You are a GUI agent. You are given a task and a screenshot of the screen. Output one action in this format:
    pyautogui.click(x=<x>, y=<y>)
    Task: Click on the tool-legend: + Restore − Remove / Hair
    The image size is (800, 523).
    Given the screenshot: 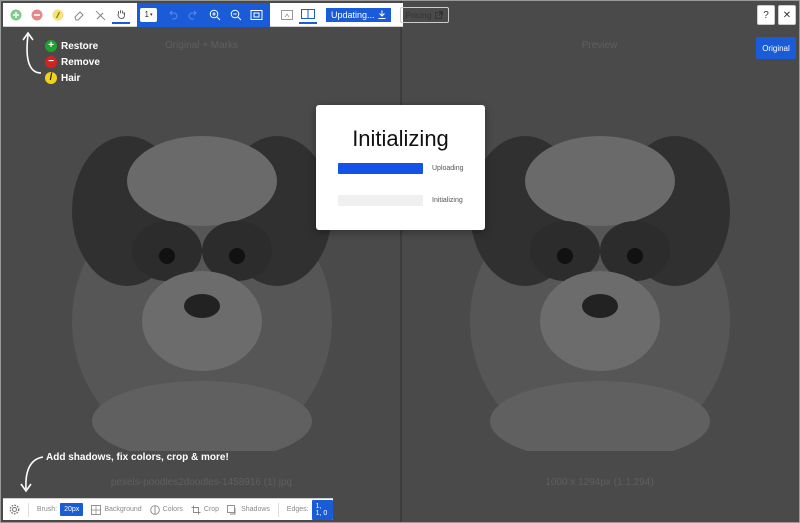 What is the action you would take?
    pyautogui.click(x=72, y=62)
    